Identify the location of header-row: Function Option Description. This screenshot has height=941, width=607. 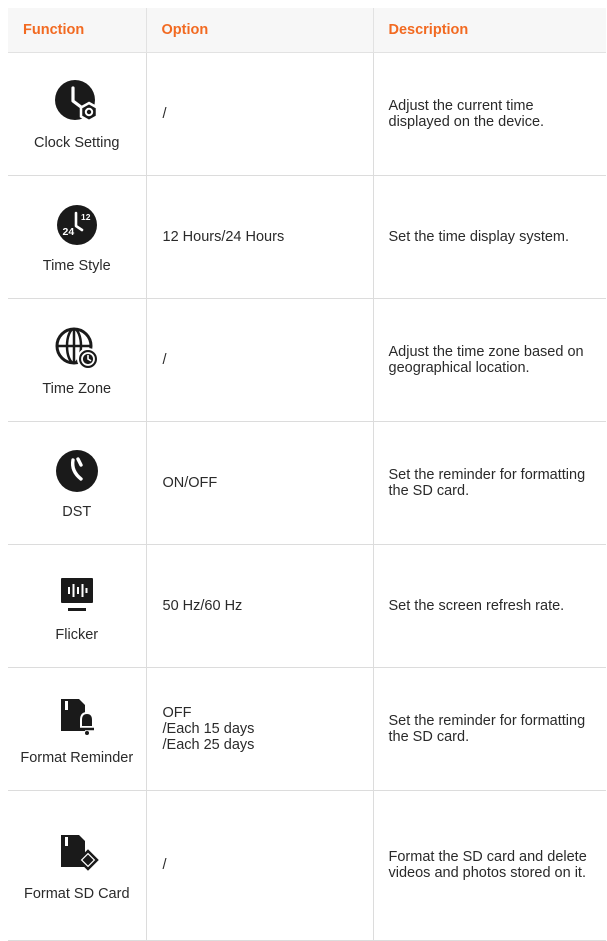
(307, 30).